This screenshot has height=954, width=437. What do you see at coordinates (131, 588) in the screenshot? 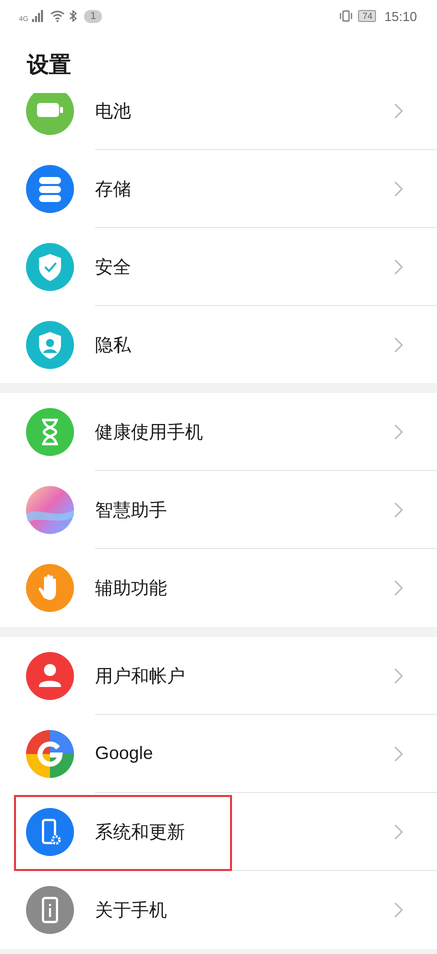
I see `settings-item: 辅助功能` at bounding box center [131, 588].